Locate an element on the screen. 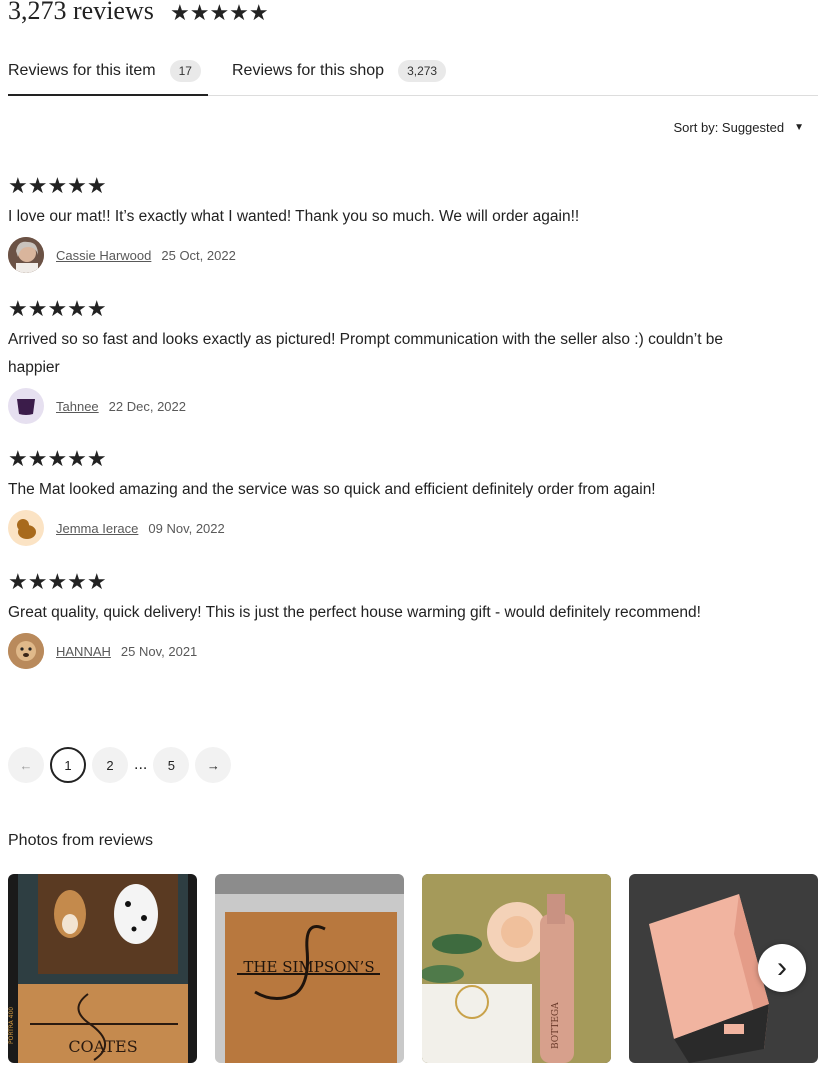  tab-reviews-shop: Reviews for this shop 3,273 is located at coordinates (339, 71).